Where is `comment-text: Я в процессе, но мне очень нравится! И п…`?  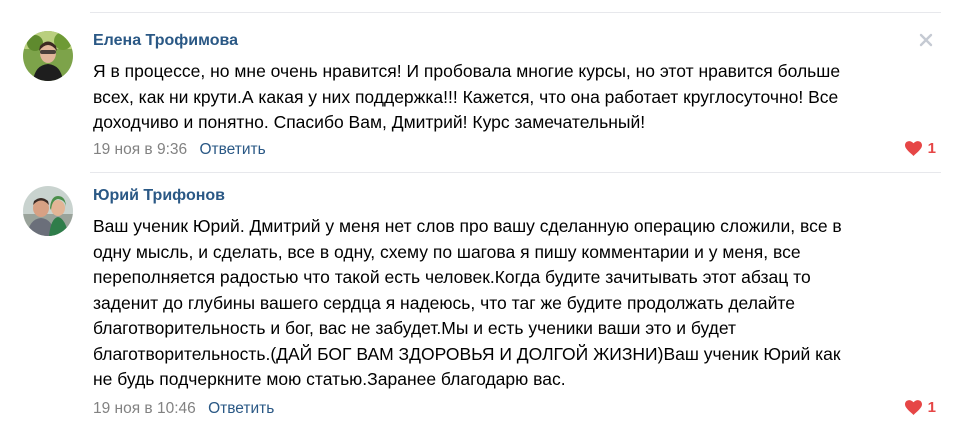 comment-text: Я в процессе, но мне очень нравится! И п… is located at coordinates (467, 96).